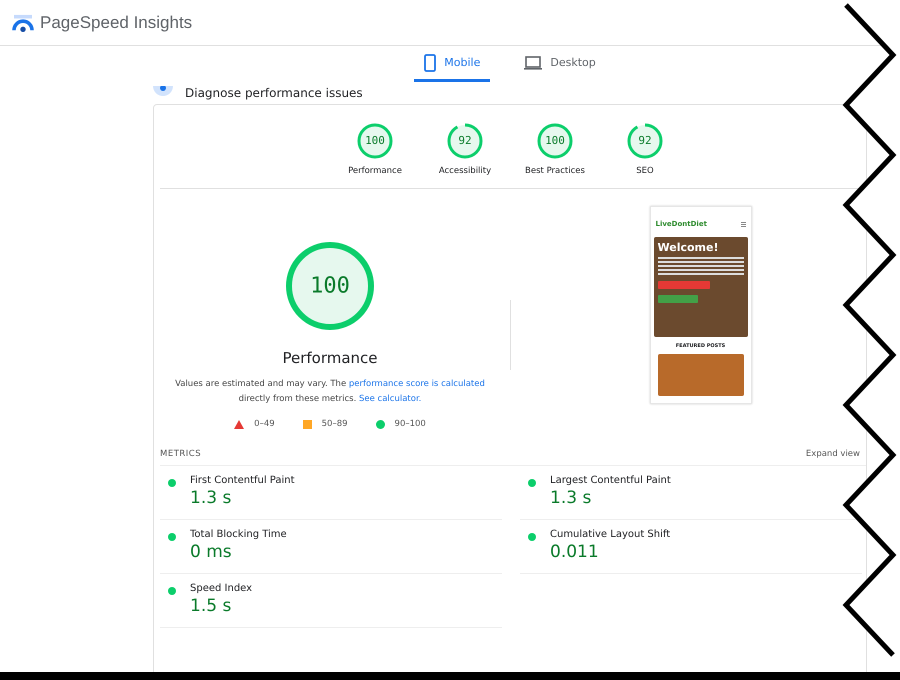  Describe the element at coordinates (430, 63) in the screenshot. I see `phone-icon` at that location.